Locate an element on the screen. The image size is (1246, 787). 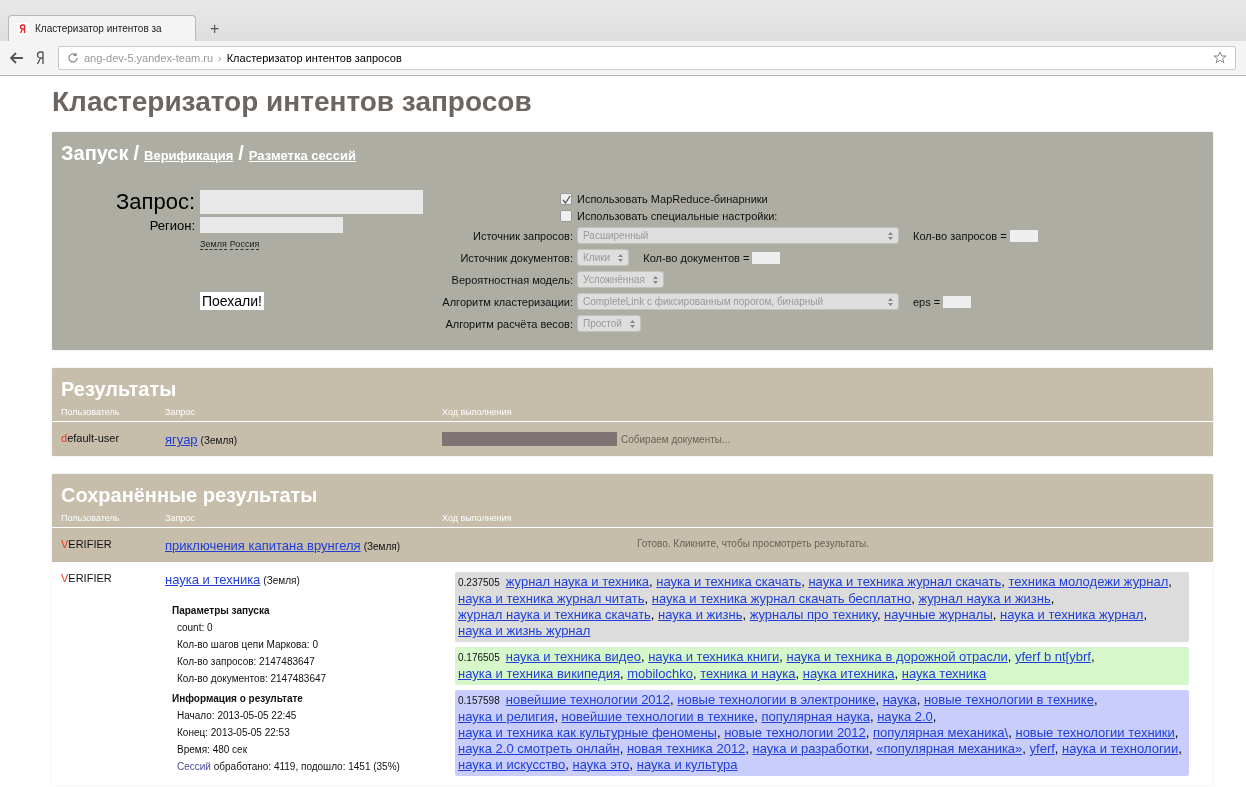
region-label: Регион: is located at coordinates (171, 225).